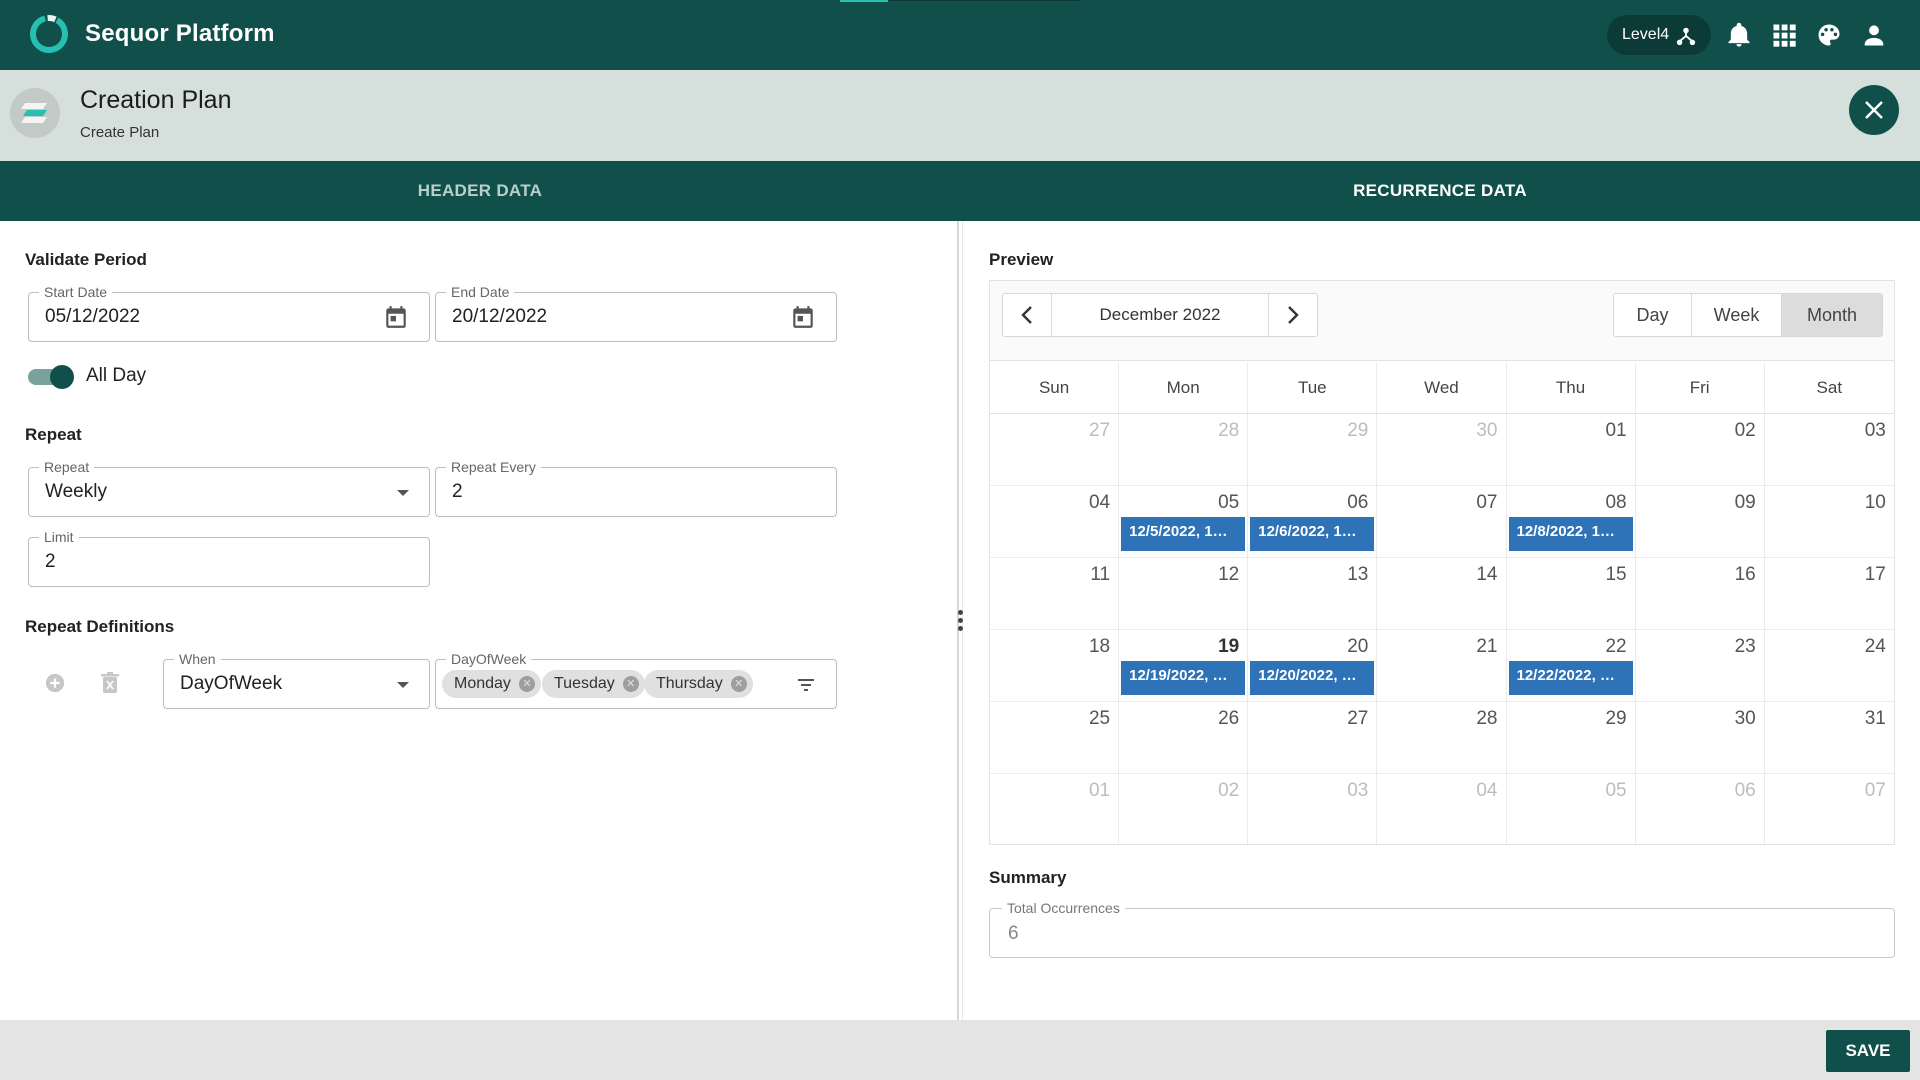  I want to click on next-month-button, so click(1293, 315).